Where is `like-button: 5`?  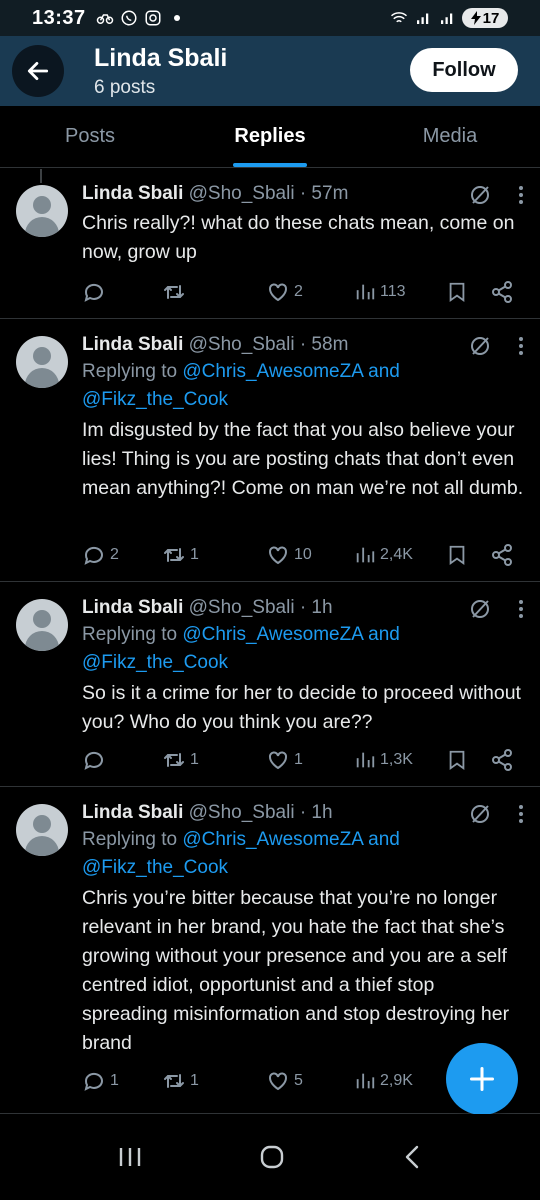
like-button: 5 is located at coordinates (284, 1081).